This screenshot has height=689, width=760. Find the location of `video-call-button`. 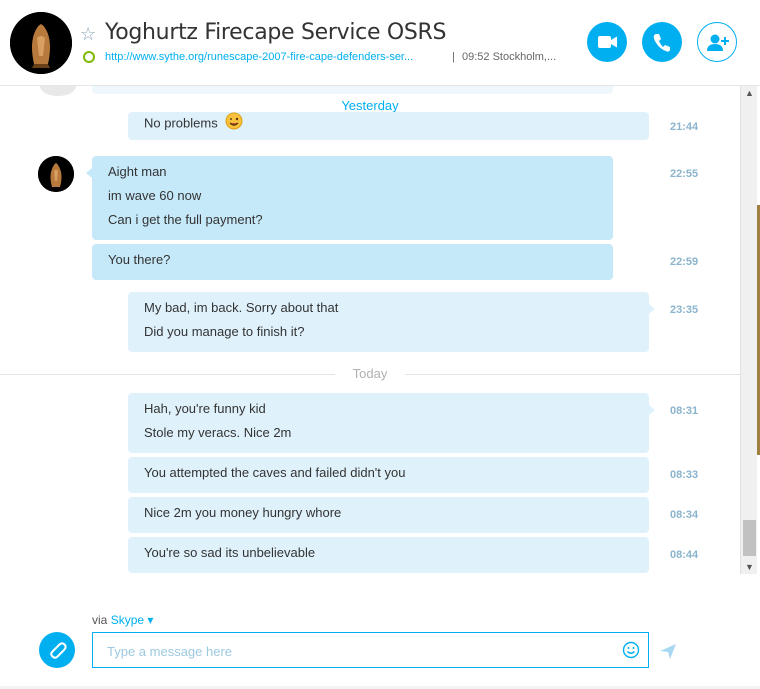

video-call-button is located at coordinates (607, 42).